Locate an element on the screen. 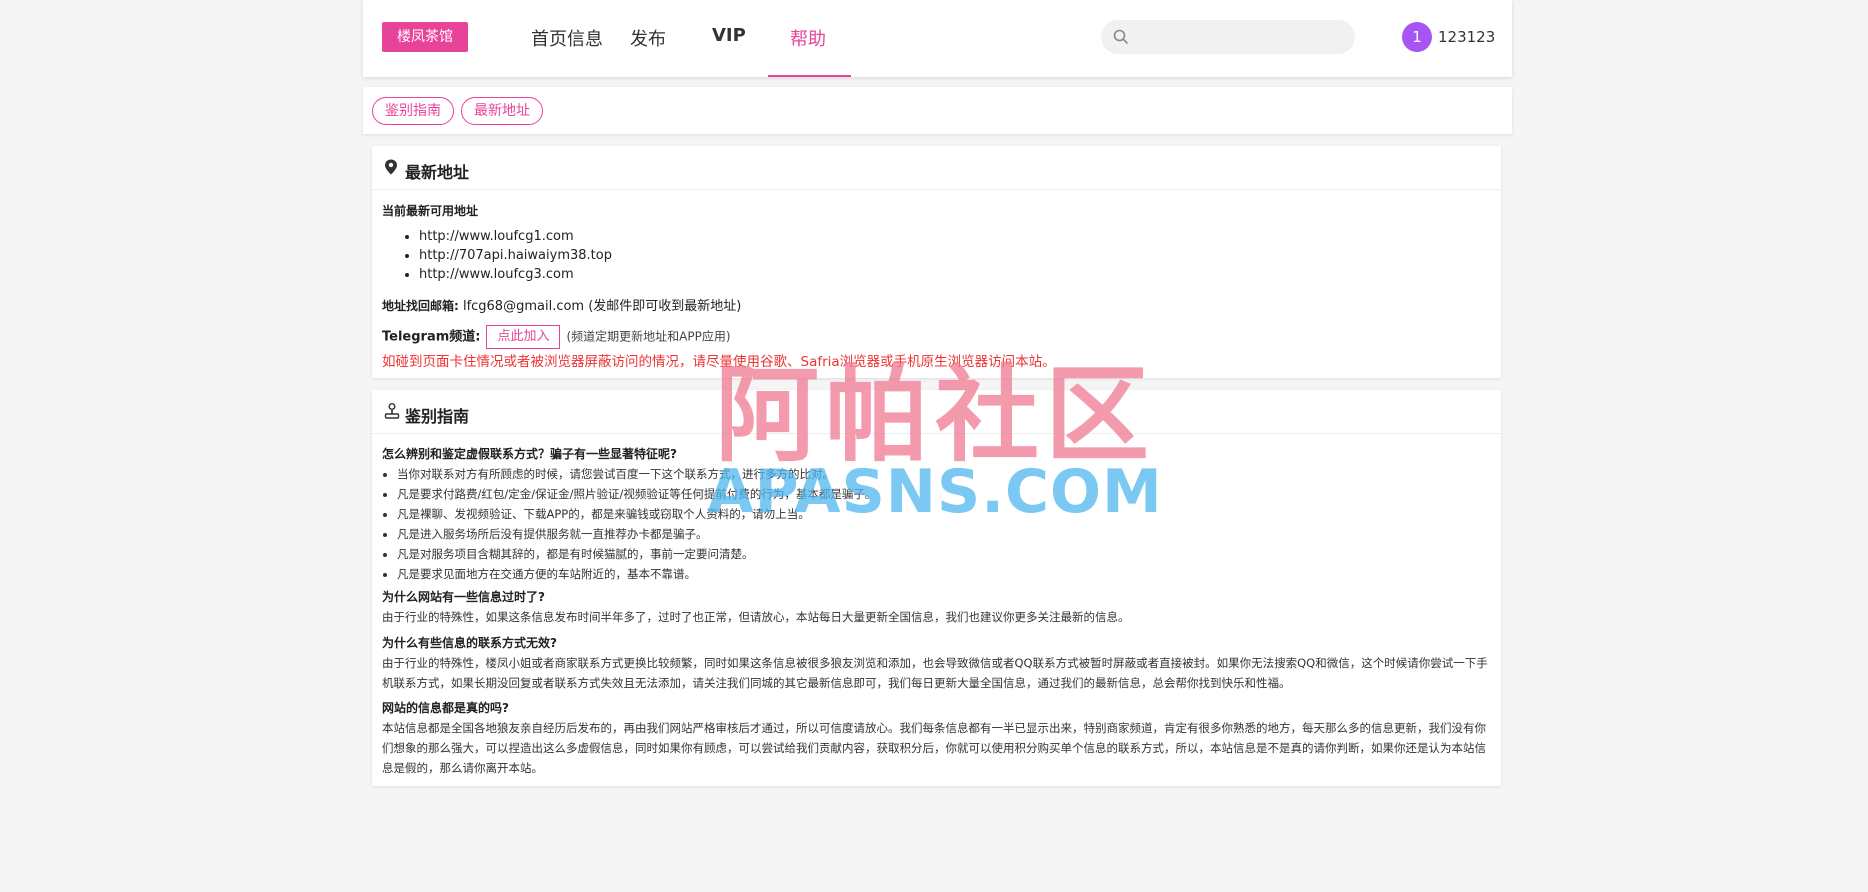  top-header: 楼凤茶馆 首页信息 发布 VIP 帮助 1 123123 is located at coordinates (937, 38).